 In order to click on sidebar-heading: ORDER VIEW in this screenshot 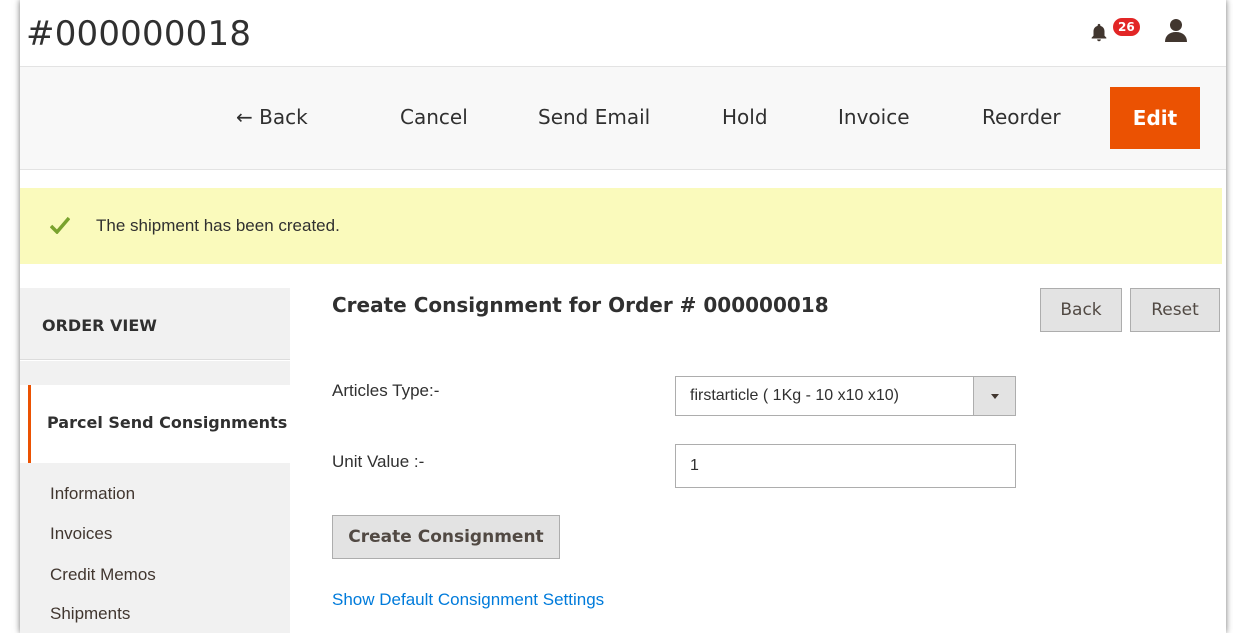, I will do `click(155, 324)`.